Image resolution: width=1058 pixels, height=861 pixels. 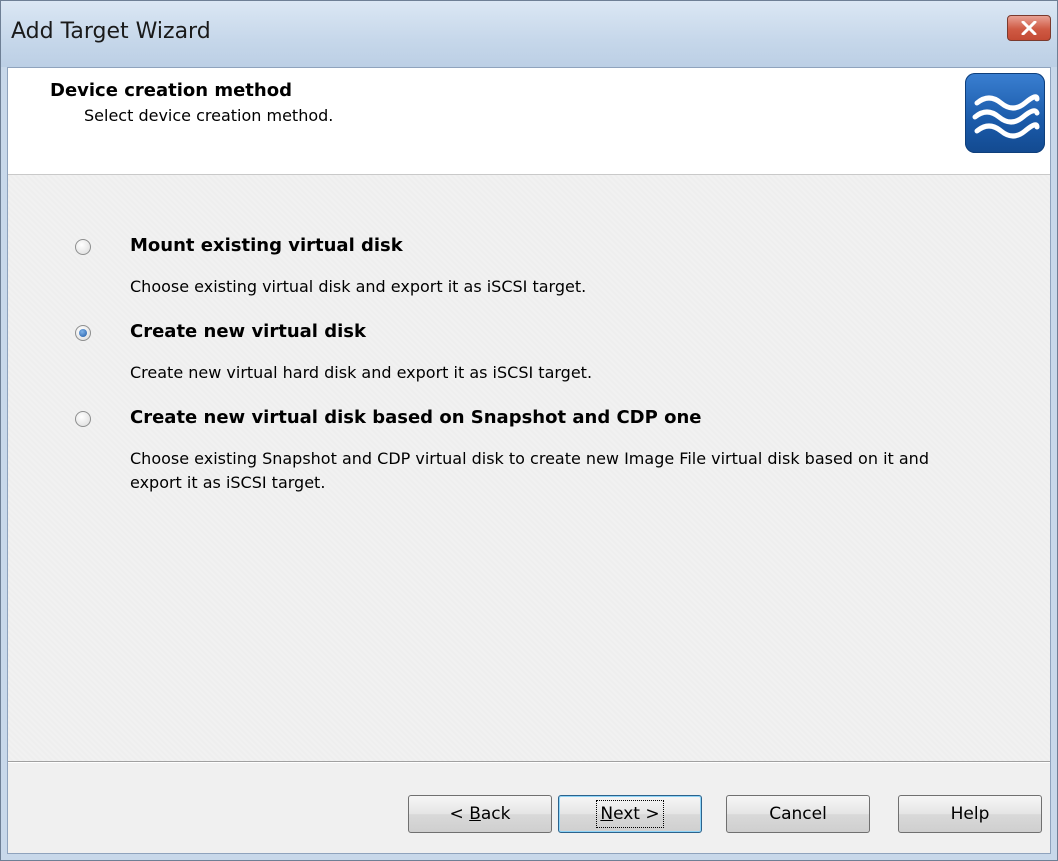 I want to click on option-label: Mount existing virtual disk, so click(x=266, y=245).